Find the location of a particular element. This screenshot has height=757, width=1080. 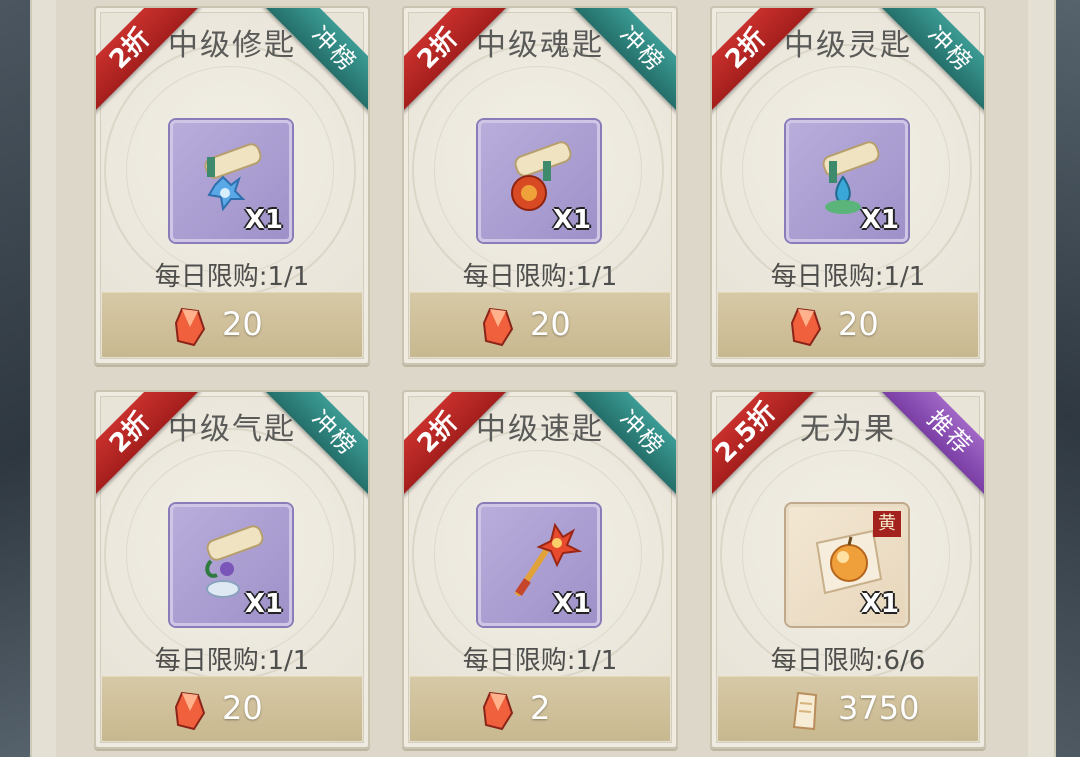

shop-card-2: 中级魂匙 2折 冲榜 X1 每日限购:1/1 20 is located at coordinates (540, 185).